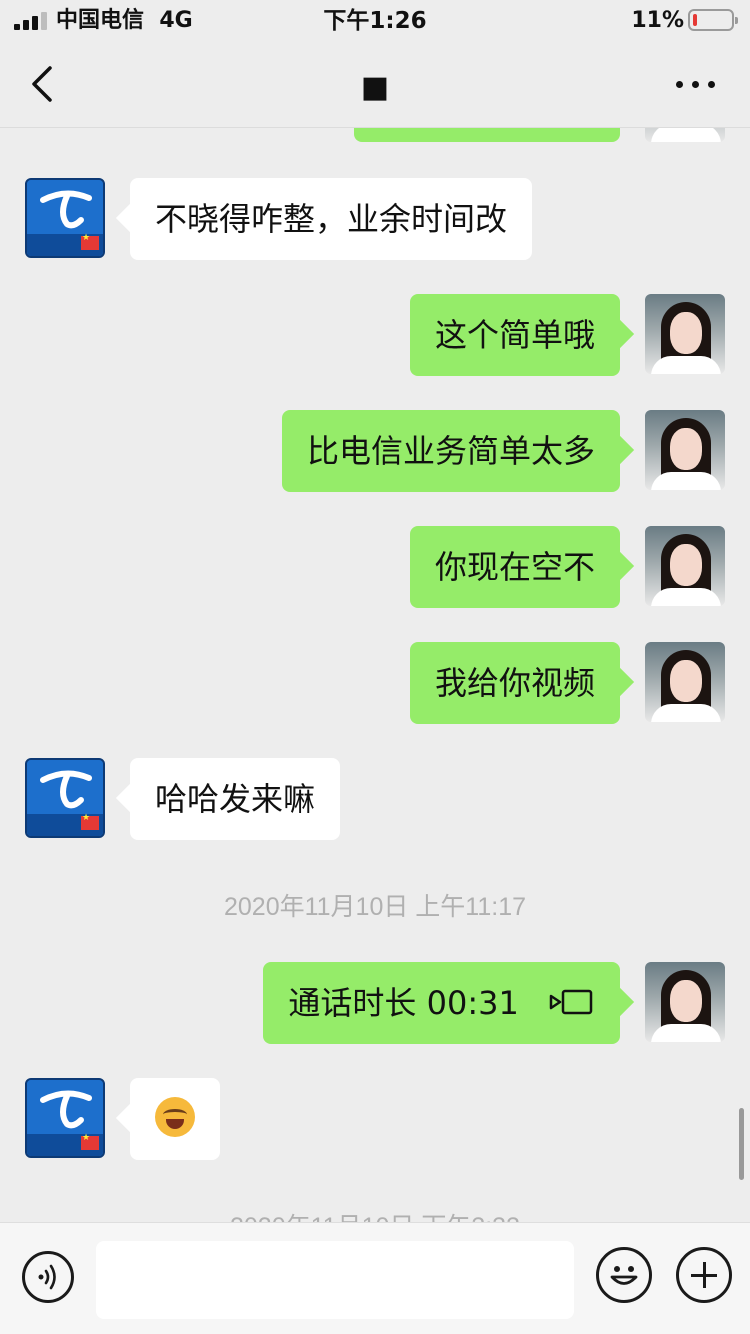 This screenshot has height=1334, width=750. I want to click on emoji-button, so click(624, 1275).